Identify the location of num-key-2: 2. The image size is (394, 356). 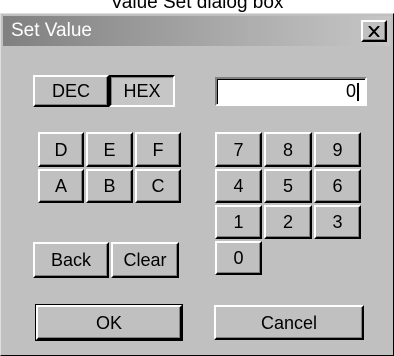
(288, 222).